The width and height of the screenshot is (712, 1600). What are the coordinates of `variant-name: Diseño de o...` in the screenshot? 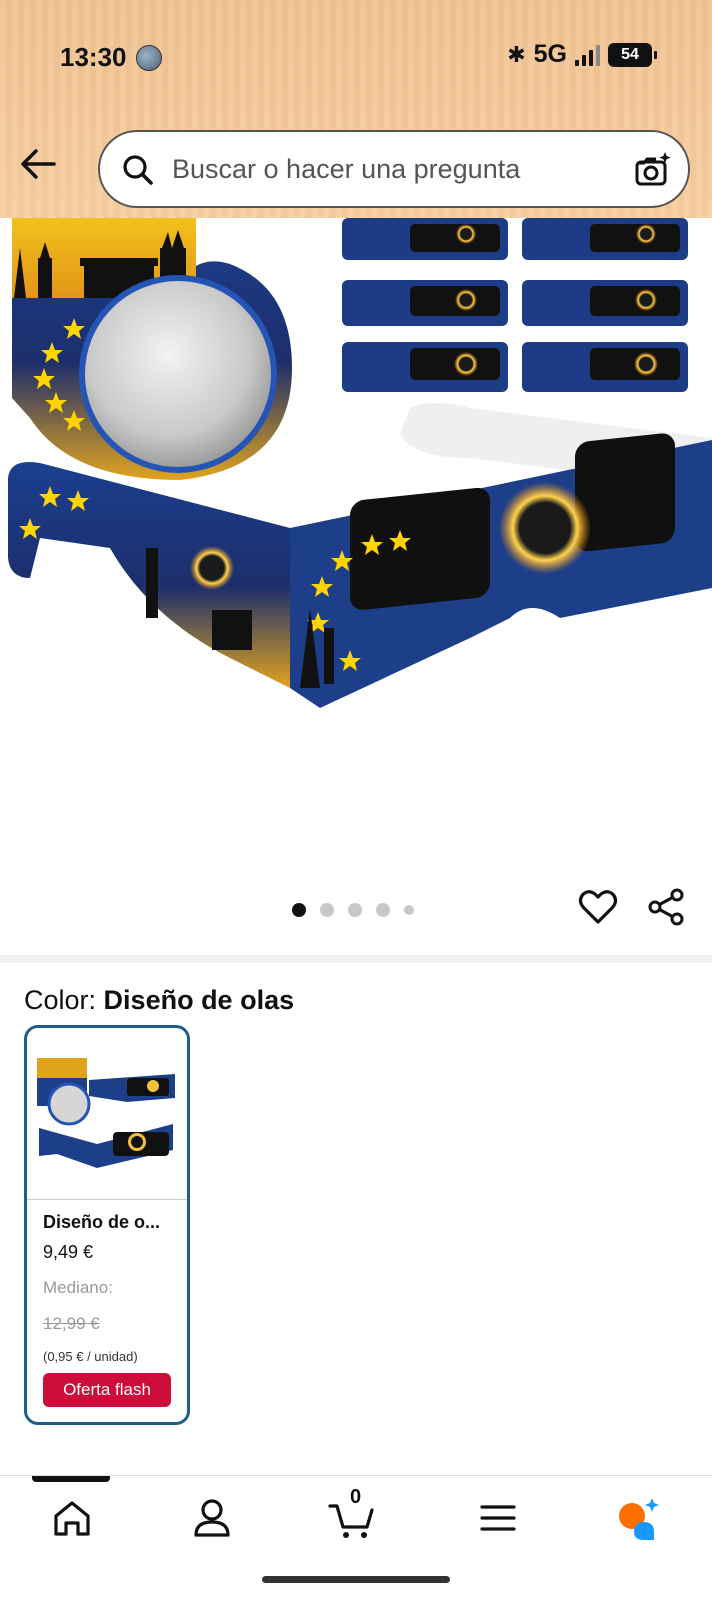 It's located at (102, 1222).